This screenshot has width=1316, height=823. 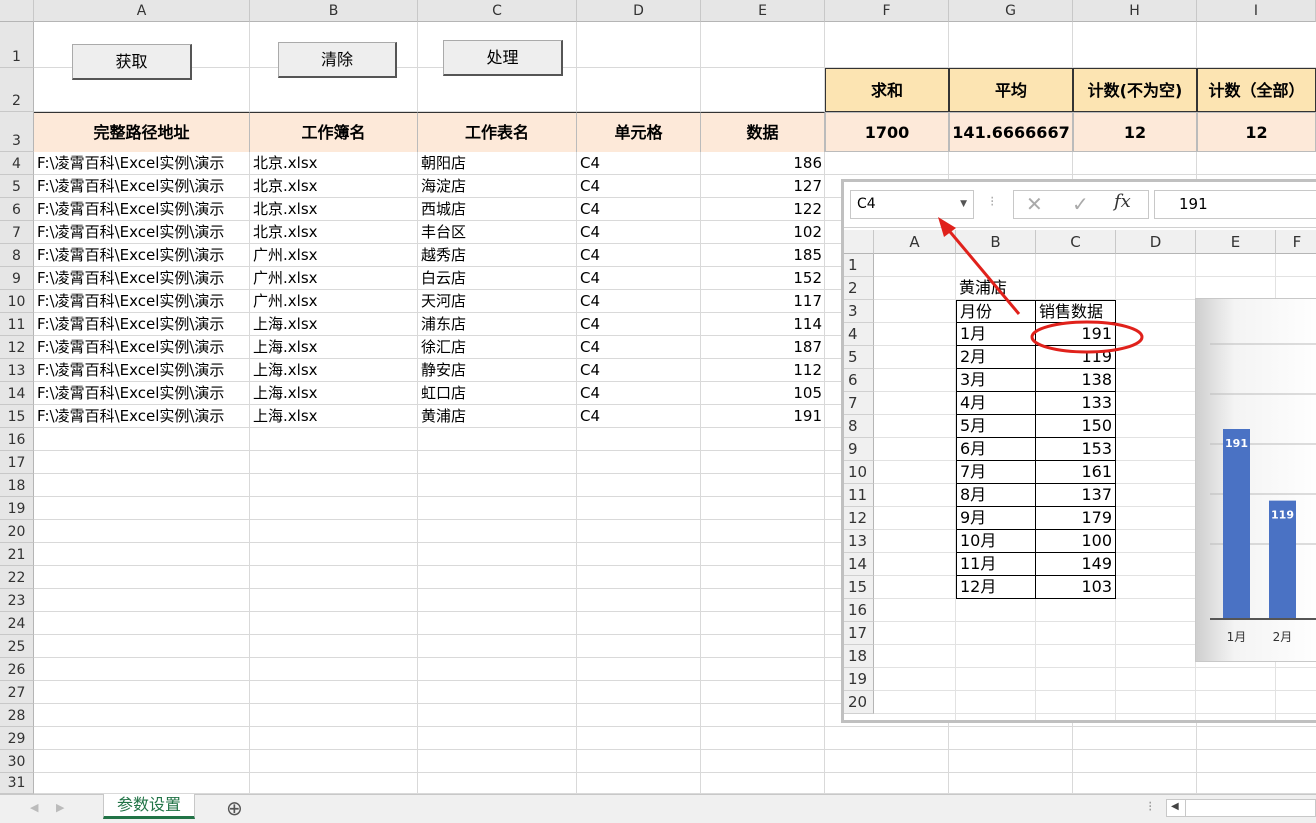 What do you see at coordinates (497, 416) in the screenshot?
I see `worksheet-cell: 黄浦店` at bounding box center [497, 416].